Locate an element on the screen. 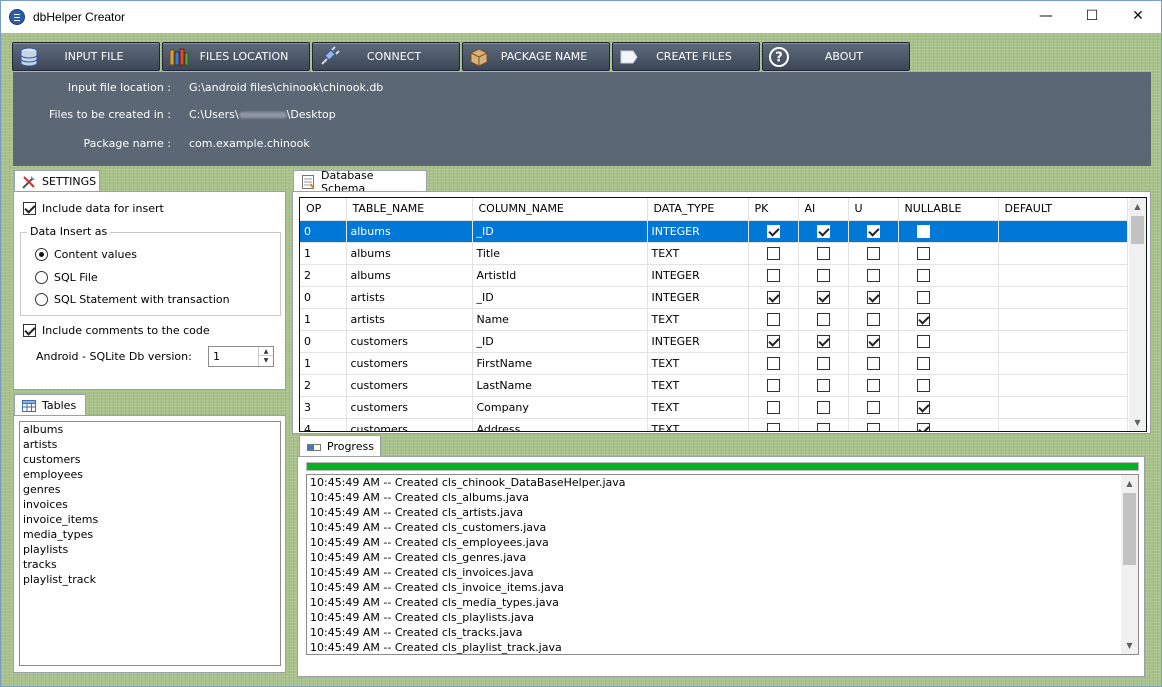 The width and height of the screenshot is (1162, 687). list-item: invoices is located at coordinates (150, 504).